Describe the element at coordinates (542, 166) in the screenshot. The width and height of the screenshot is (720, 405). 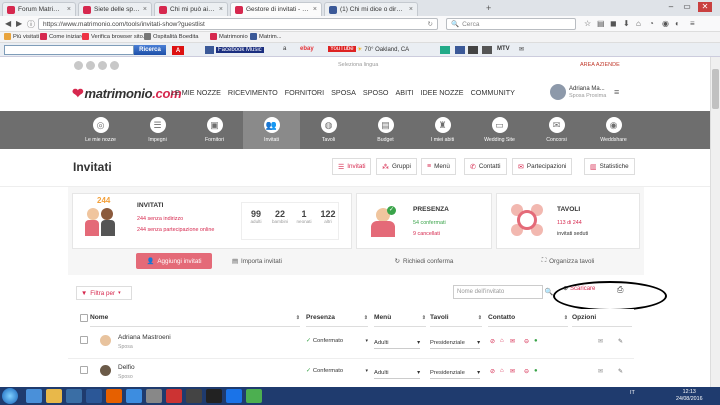
I see `subtab: ✉ Partecipazioni` at that location.